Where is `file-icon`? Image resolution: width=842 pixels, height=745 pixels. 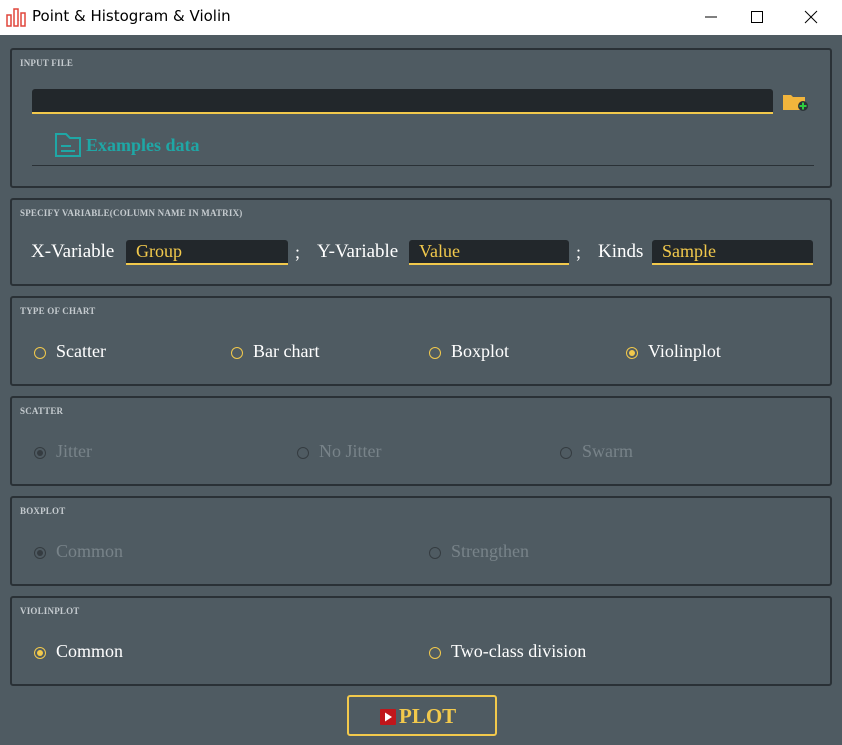 file-icon is located at coordinates (68, 145).